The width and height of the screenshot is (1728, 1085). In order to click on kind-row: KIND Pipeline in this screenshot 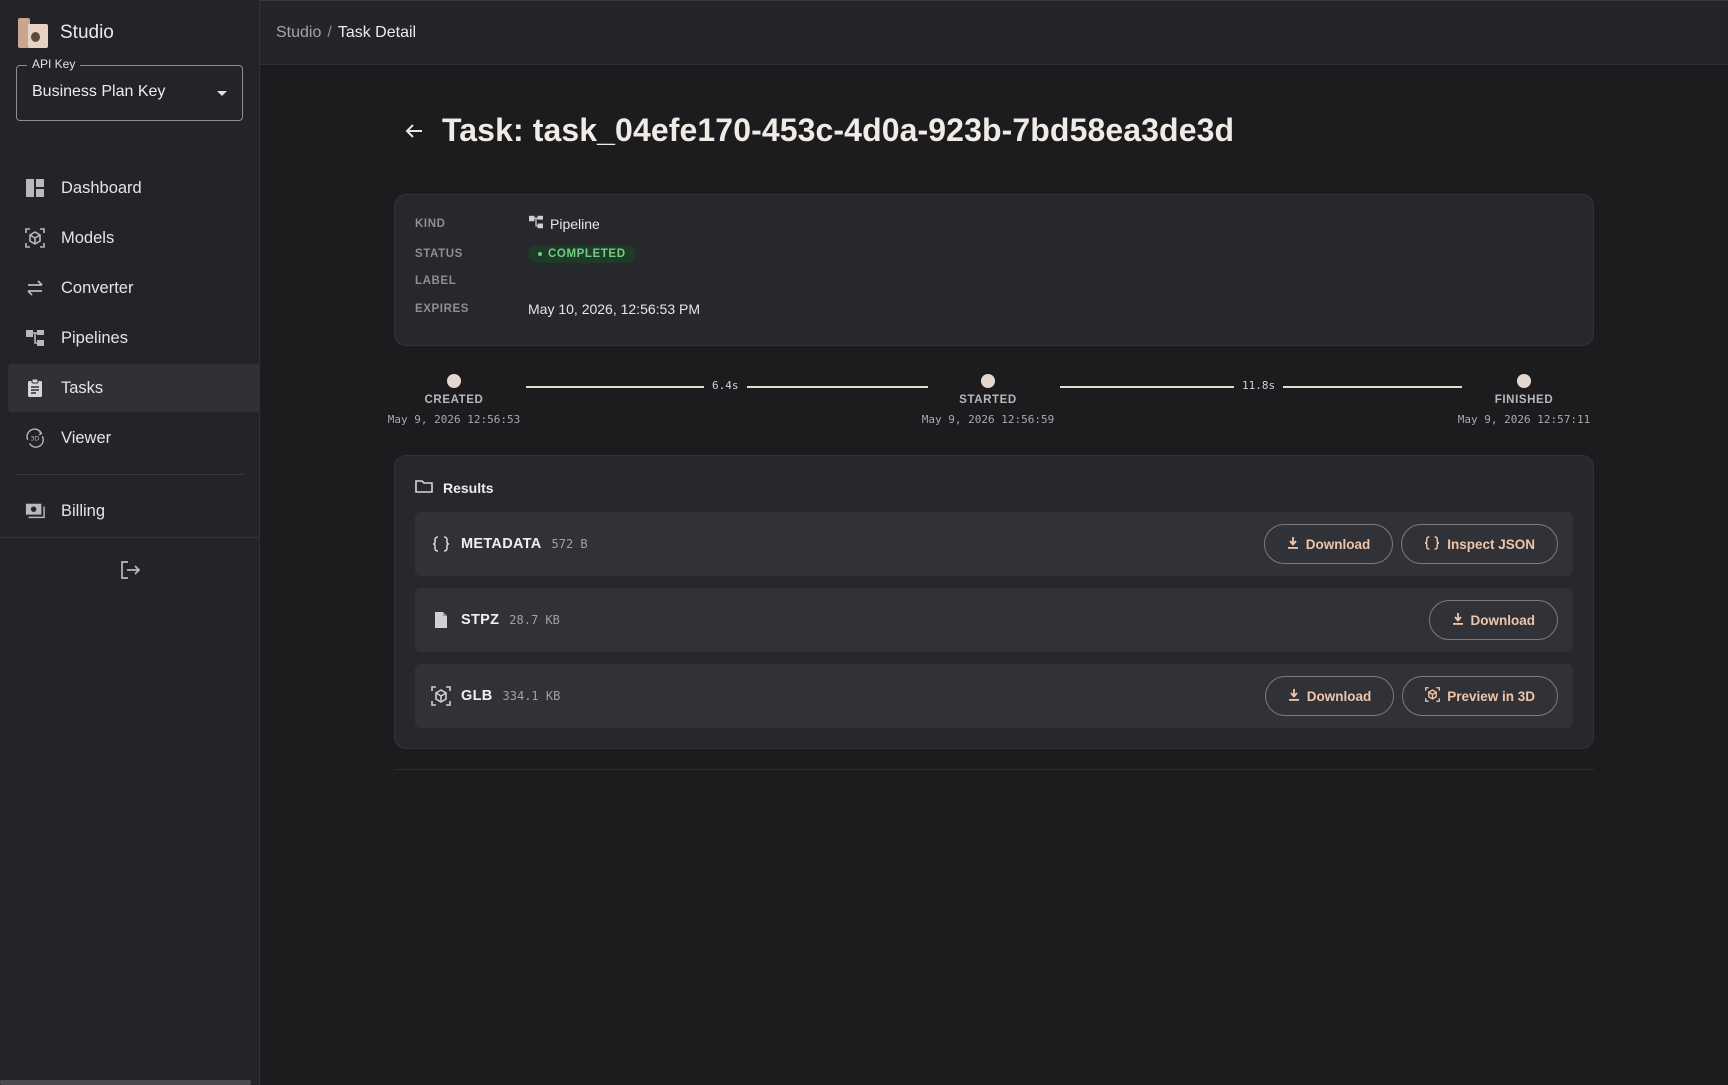, I will do `click(507, 223)`.